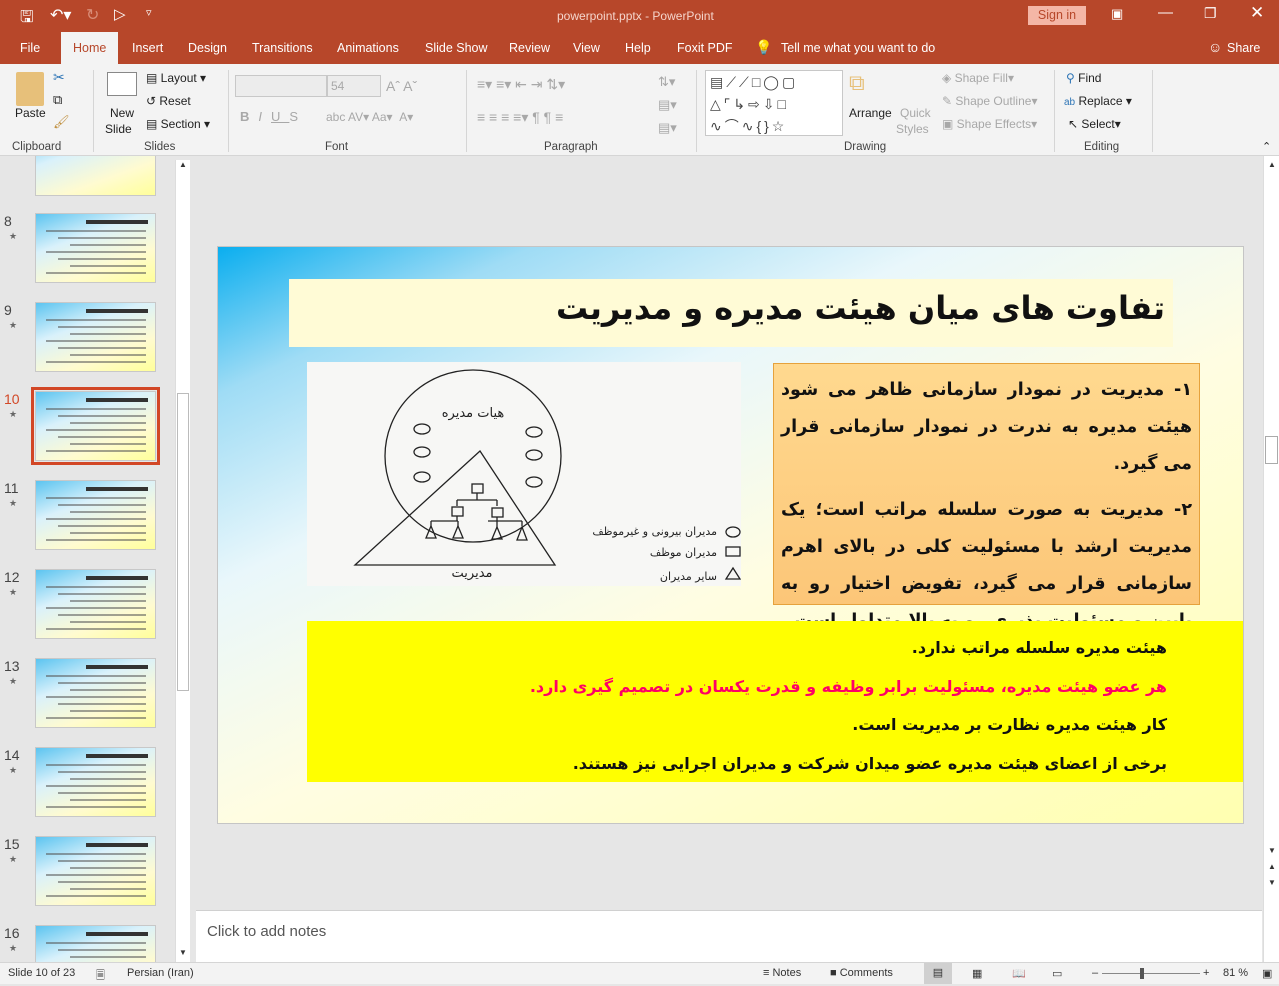 The height and width of the screenshot is (986, 1279). I want to click on minimize-button: —, so click(1165, 12).